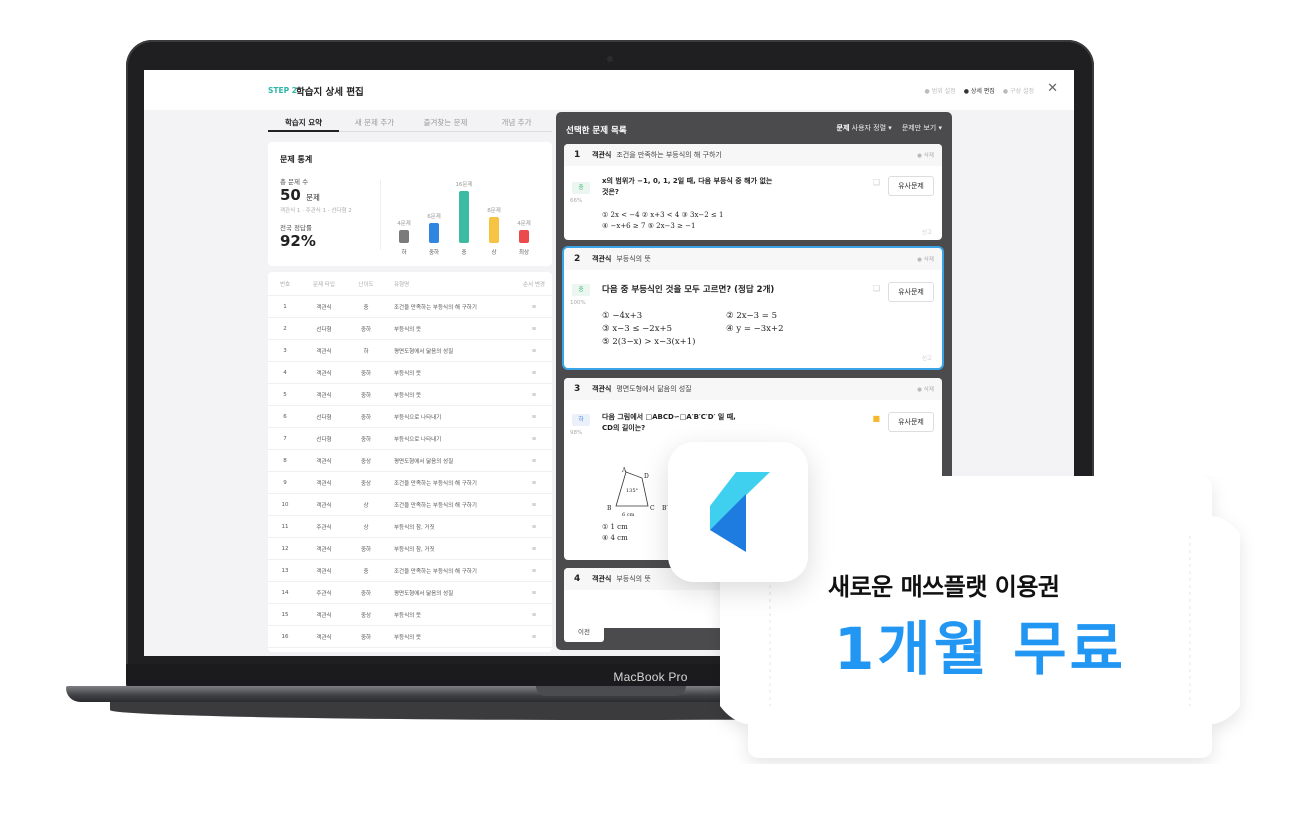 This screenshot has height=814, width=1301. I want to click on question-header: 1 객관식 조건을 만족하는 부등식의 해 구하기, so click(753, 155).